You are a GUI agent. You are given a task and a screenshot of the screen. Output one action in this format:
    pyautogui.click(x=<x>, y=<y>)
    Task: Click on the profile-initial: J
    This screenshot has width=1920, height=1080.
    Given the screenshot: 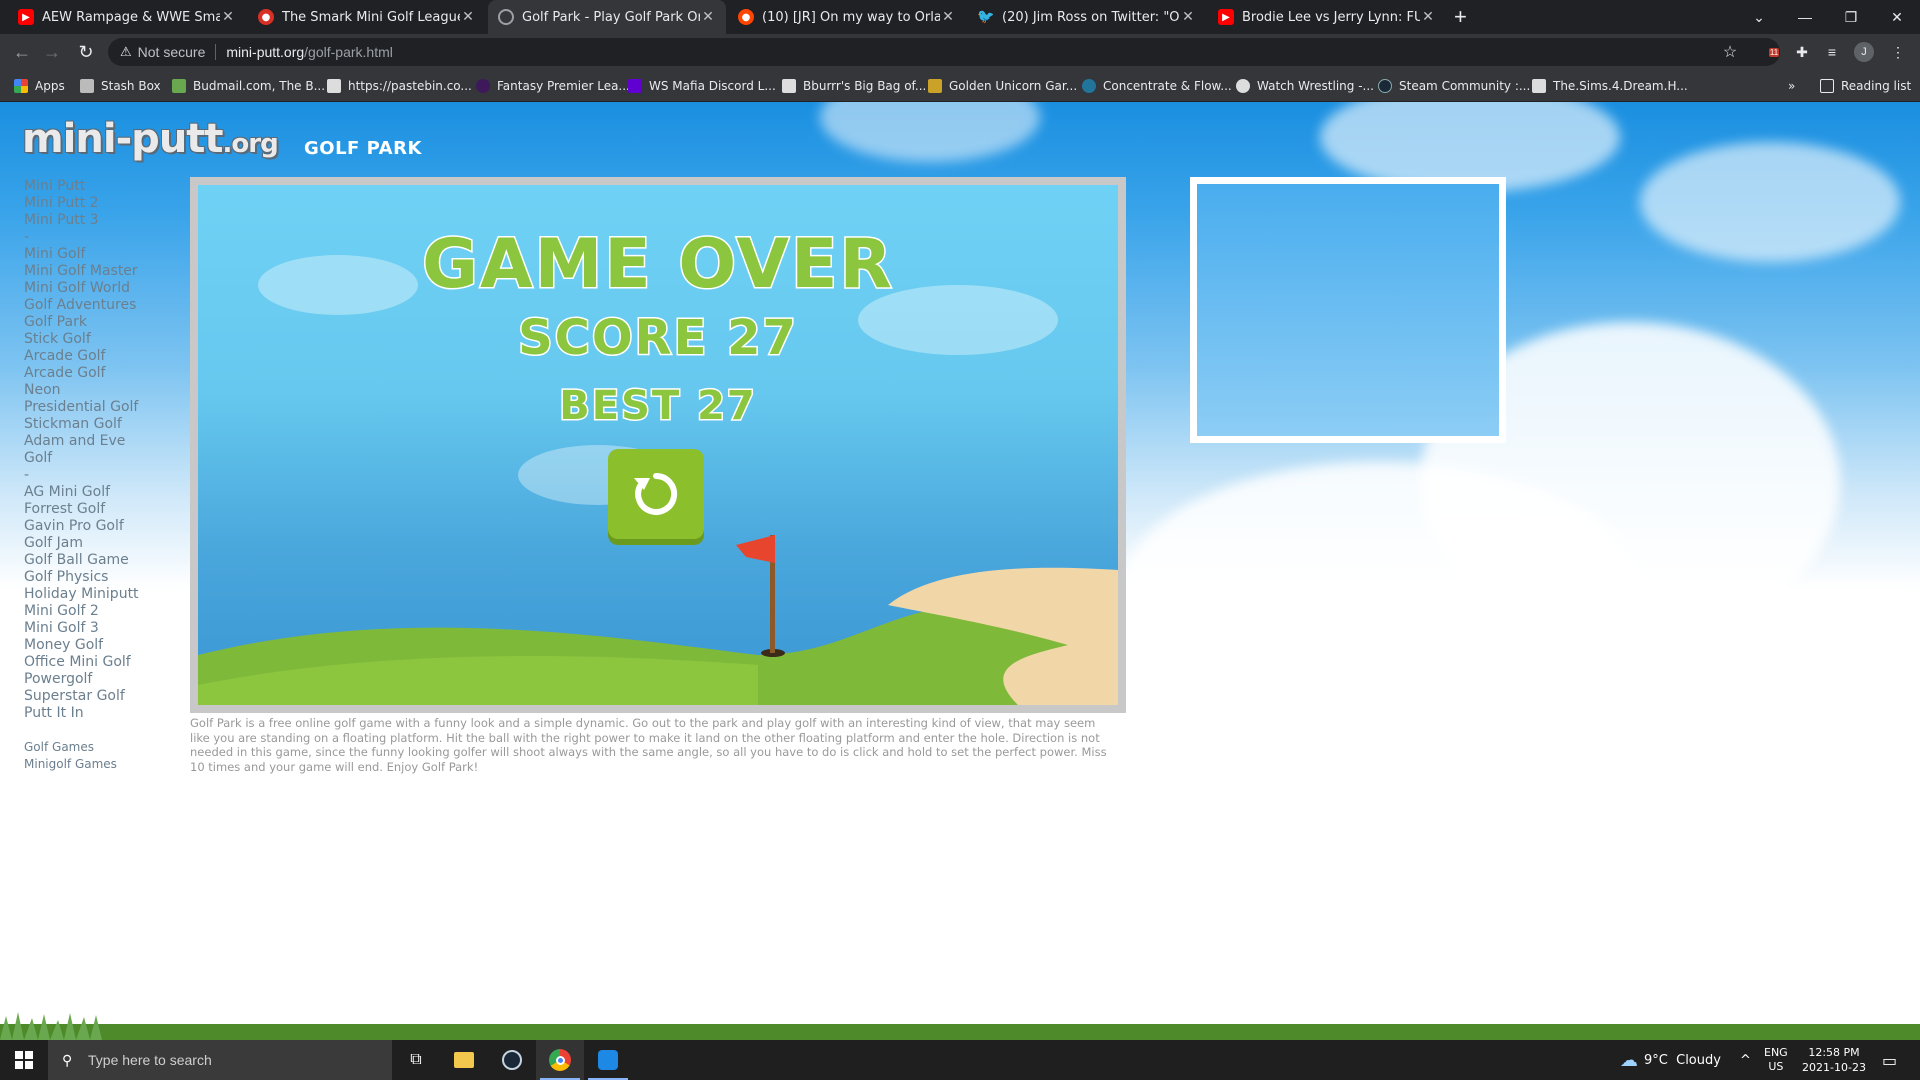 What is the action you would take?
    pyautogui.click(x=1864, y=52)
    